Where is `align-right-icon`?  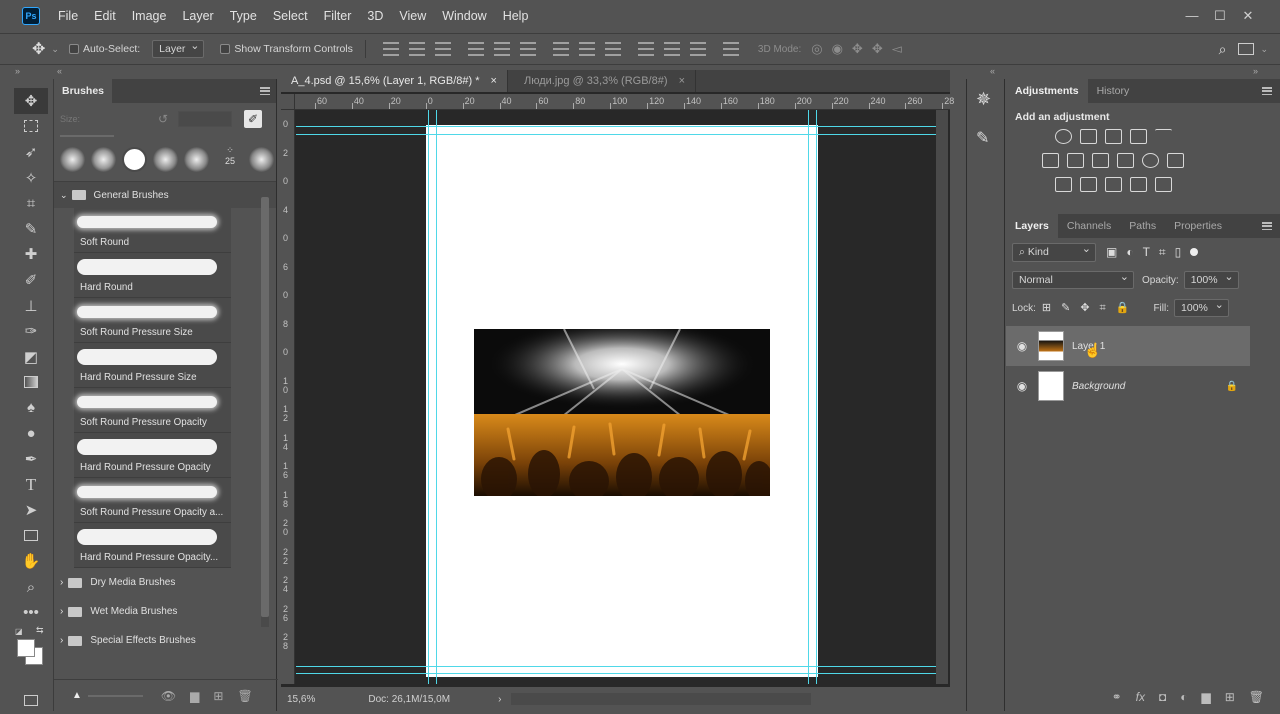 align-right-icon is located at coordinates (527, 49).